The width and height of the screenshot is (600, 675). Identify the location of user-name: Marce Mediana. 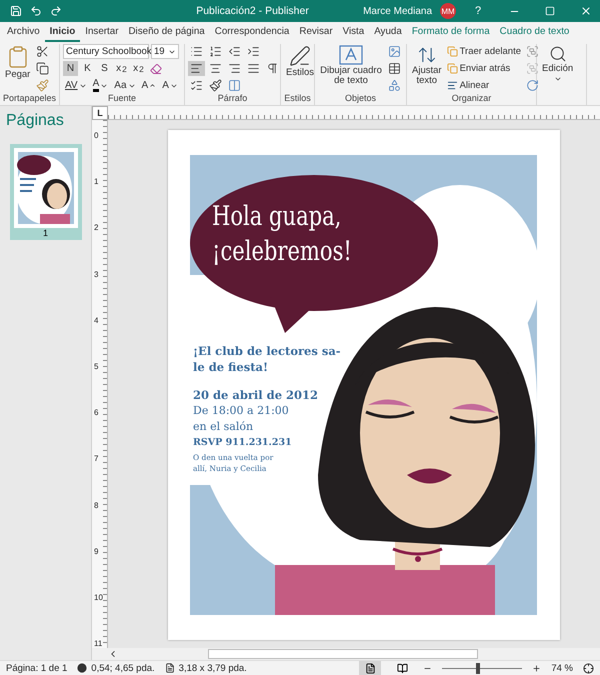
(397, 11).